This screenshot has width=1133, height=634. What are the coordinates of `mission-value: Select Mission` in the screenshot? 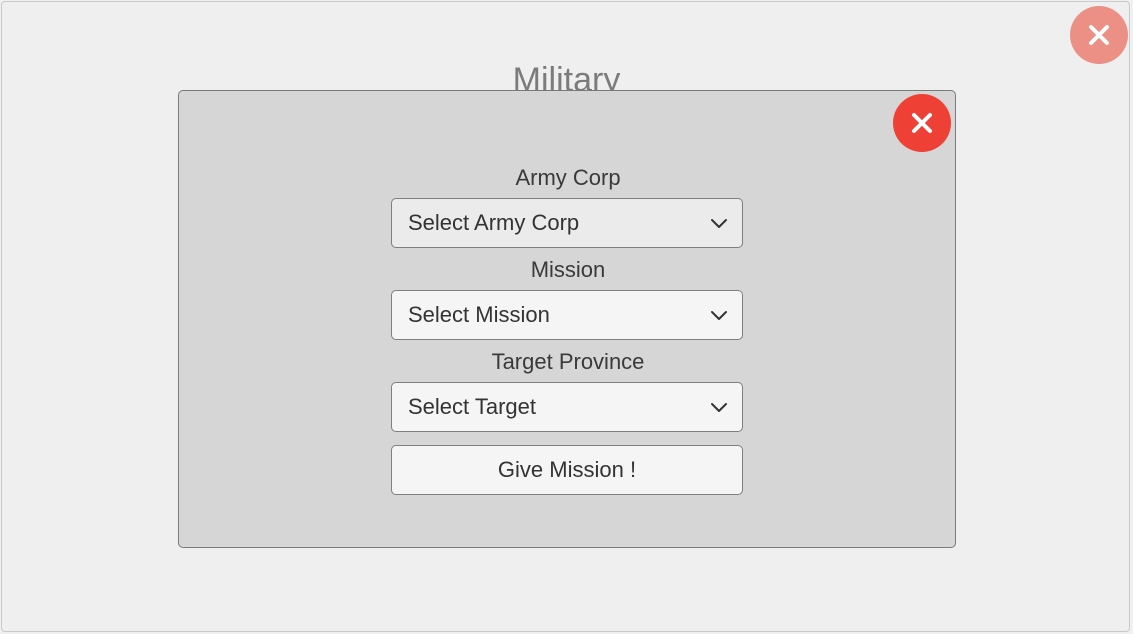 It's located at (479, 314).